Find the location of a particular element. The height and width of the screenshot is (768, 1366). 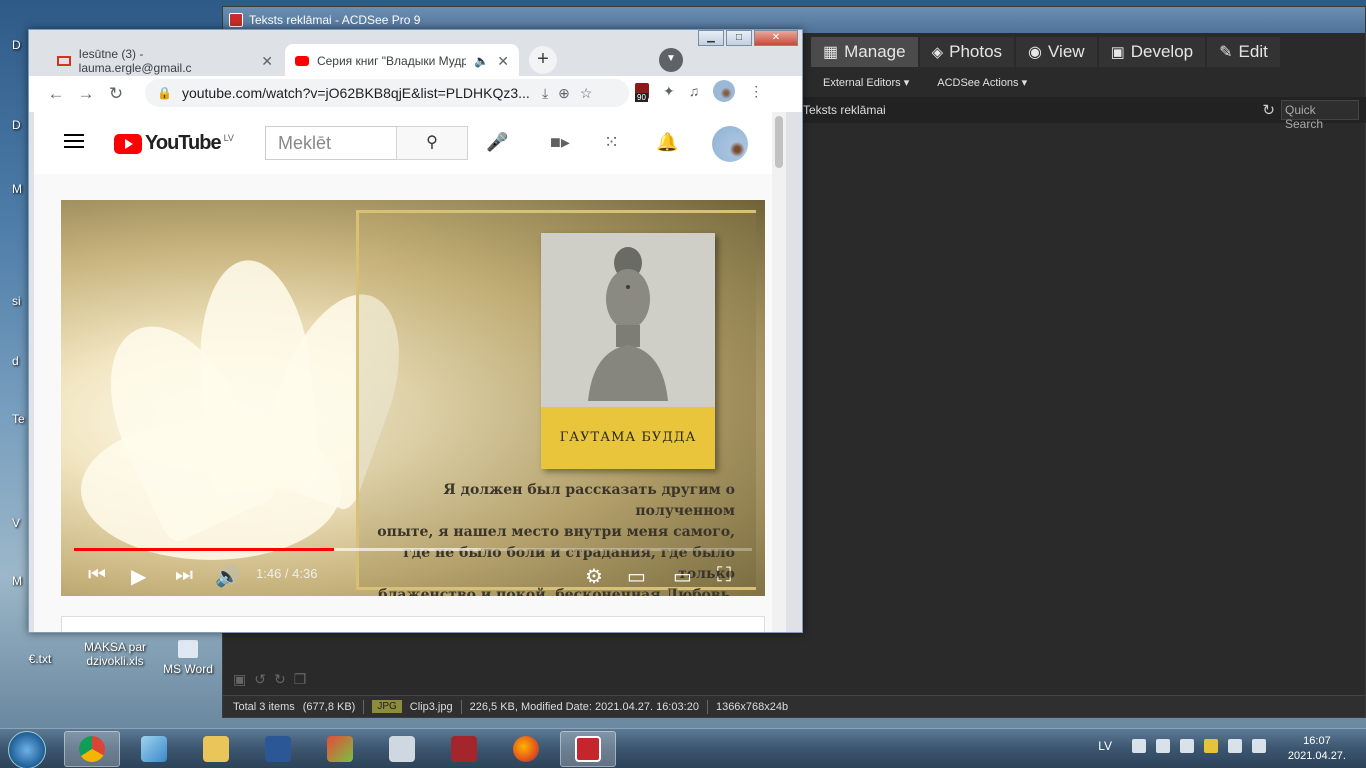

desktop-edge-label: M is located at coordinates (17, 189).